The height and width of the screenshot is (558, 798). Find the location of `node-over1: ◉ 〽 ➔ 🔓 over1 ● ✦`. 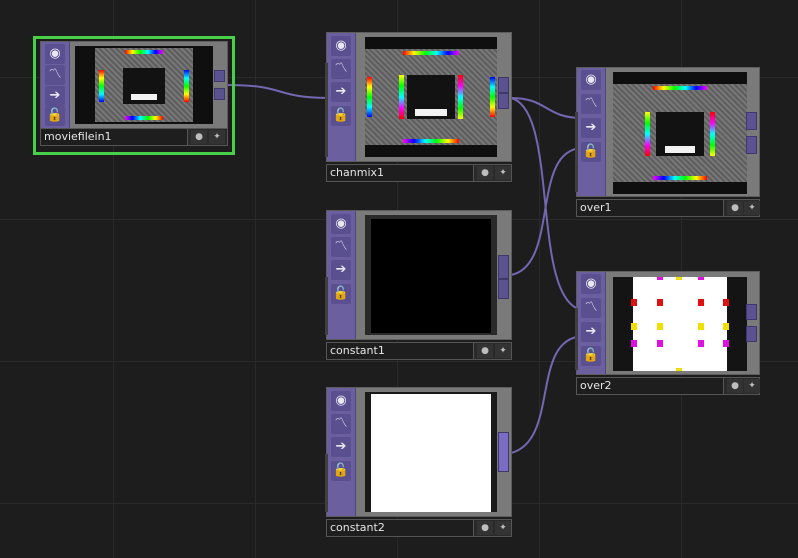

node-over1: ◉ 〽 ➔ 🔓 over1 ● ✦ is located at coordinates (667, 142).